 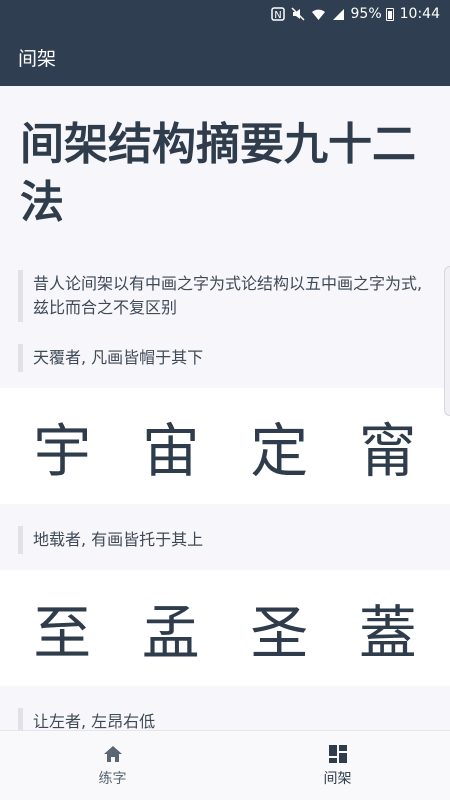 I want to click on char-glyph: 宇, so click(x=62, y=446).